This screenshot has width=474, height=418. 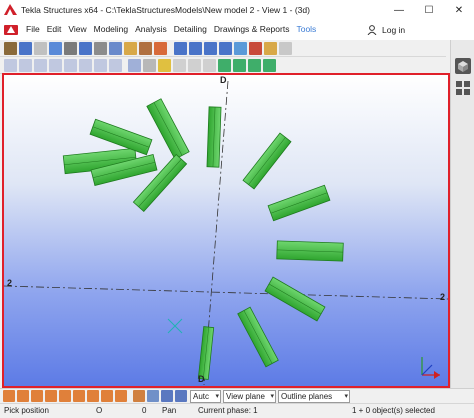 I want to click on snap-angle-icon, so click(x=65, y=396).